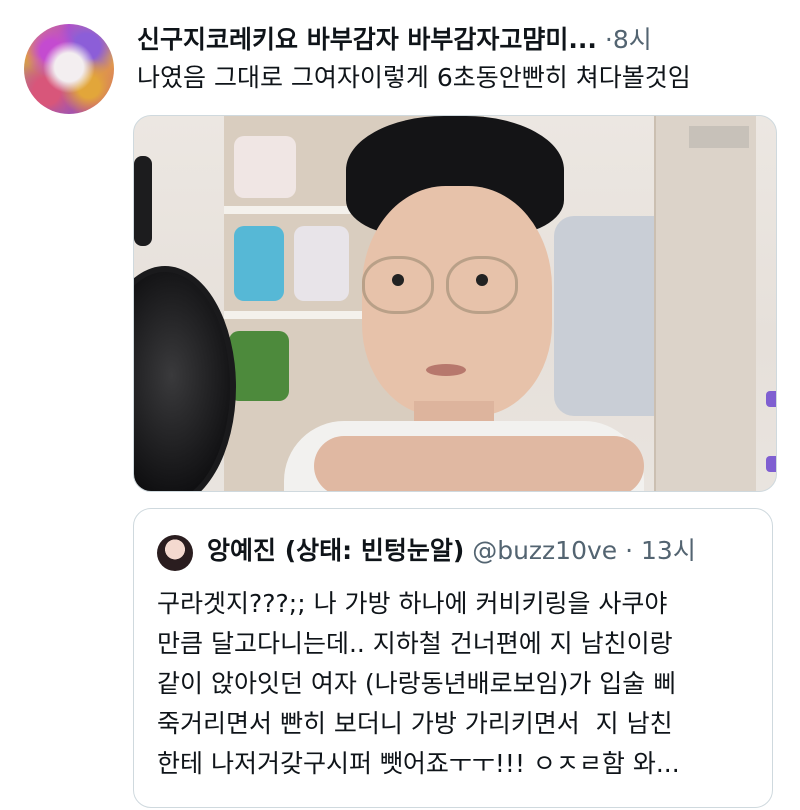 This screenshot has width=800, height=810. What do you see at coordinates (185, 378) in the screenshot?
I see `pop-filter` at bounding box center [185, 378].